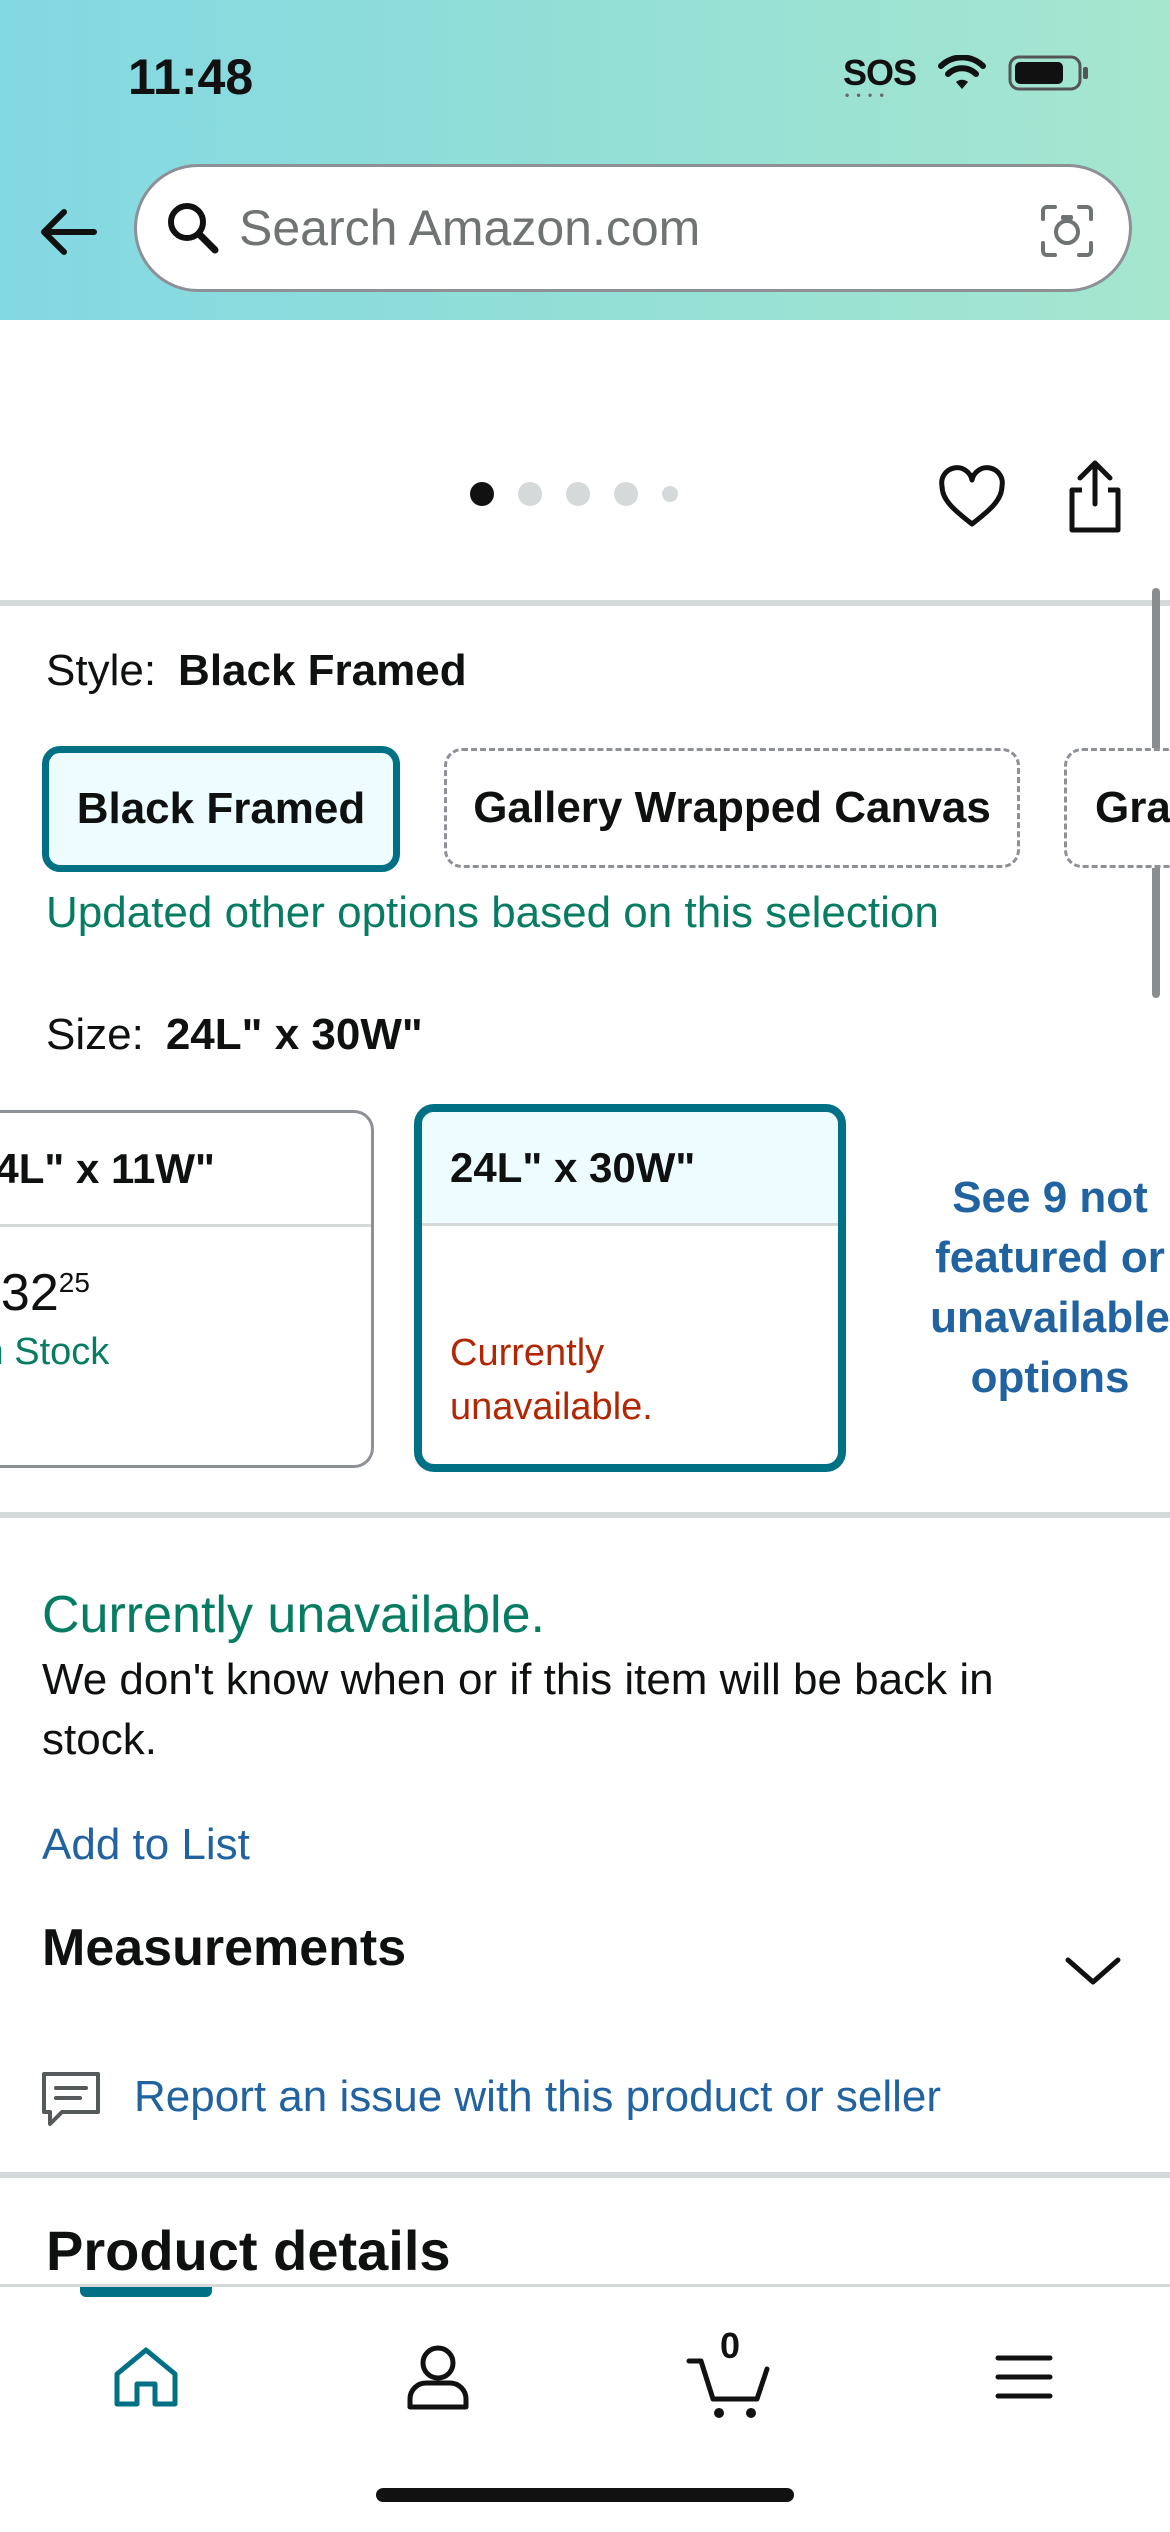  I want to click on size-label: Size:, so click(95, 1034).